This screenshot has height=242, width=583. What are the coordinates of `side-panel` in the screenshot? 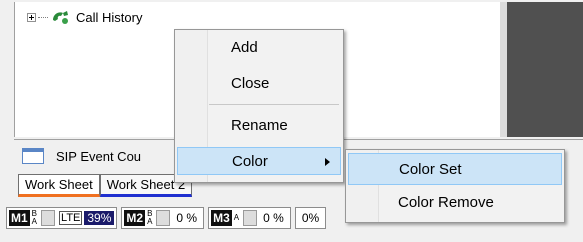 It's located at (545, 69).